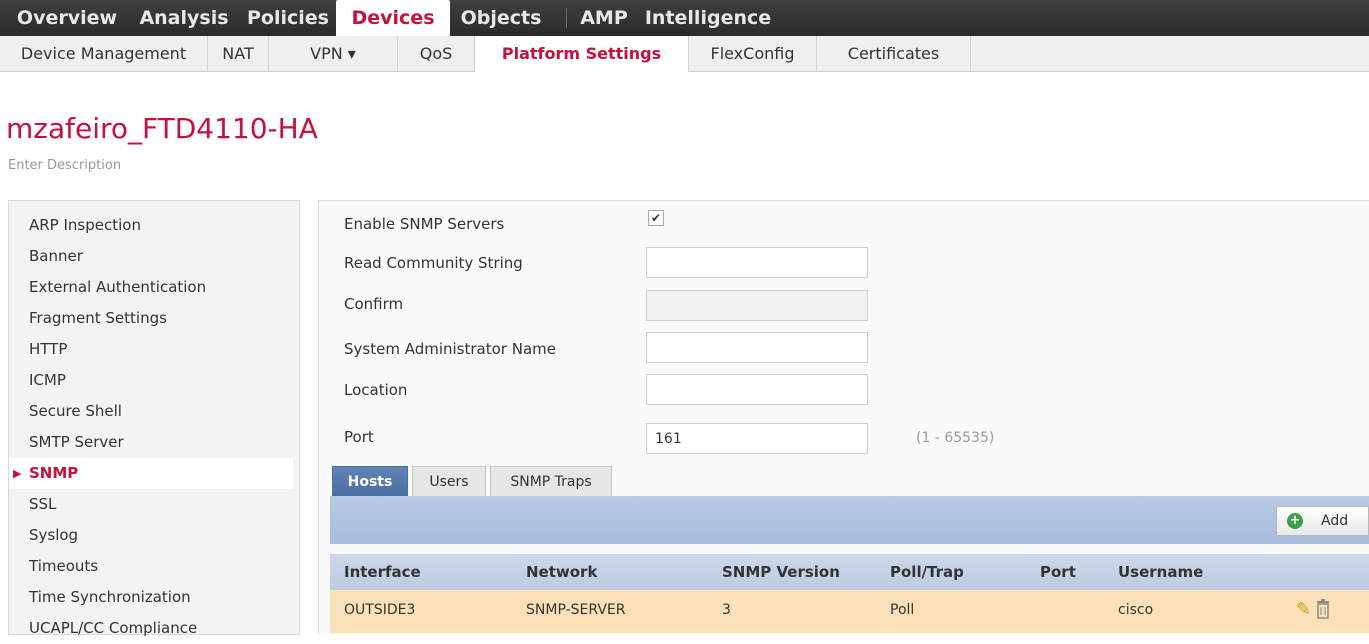  Describe the element at coordinates (902, 610) in the screenshot. I see `cell-poll-trap: Poll` at that location.